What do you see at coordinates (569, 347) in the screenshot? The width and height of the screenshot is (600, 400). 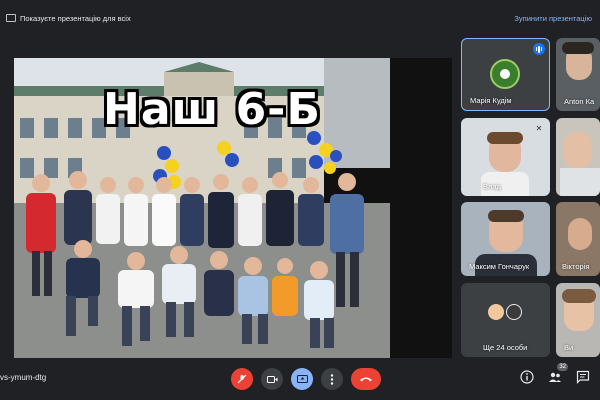 I see `participant-name: Ви` at bounding box center [569, 347].